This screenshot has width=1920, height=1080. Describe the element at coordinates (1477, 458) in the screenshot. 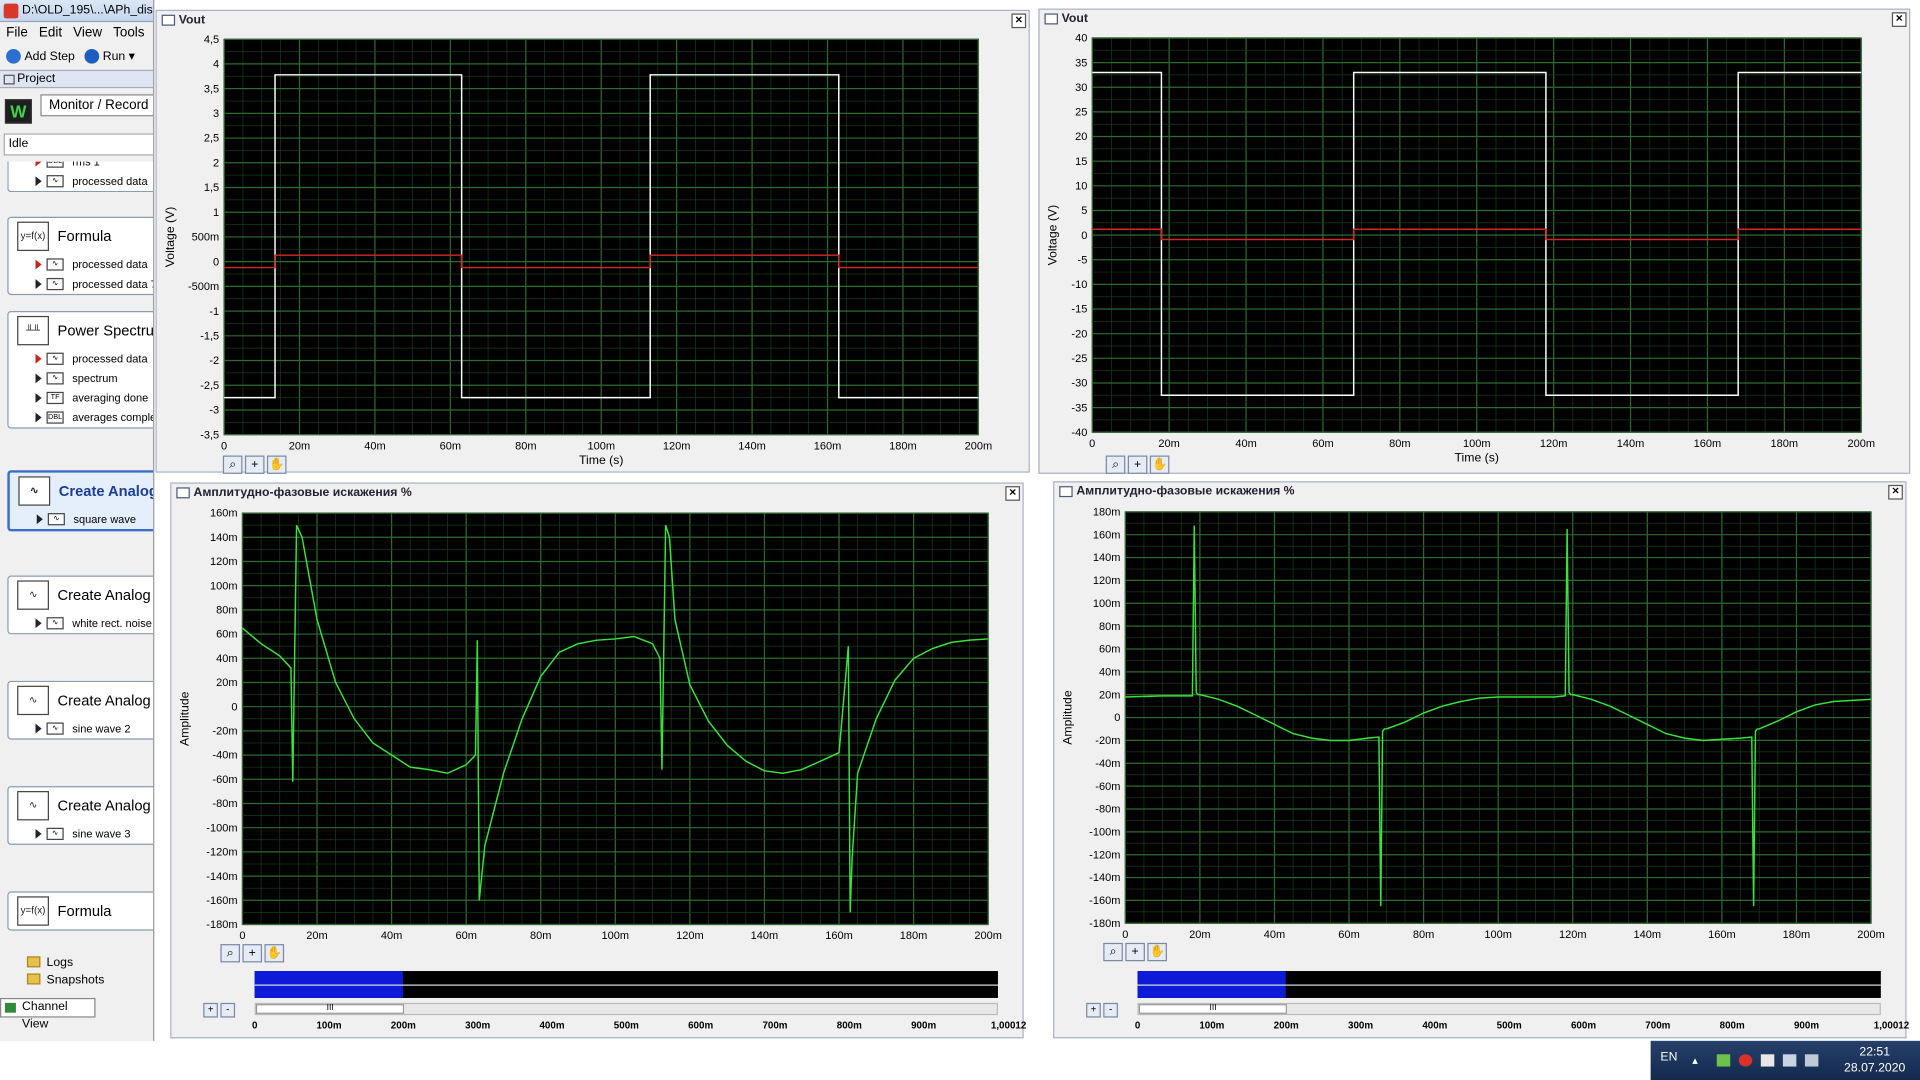

I see `x-axis-label: Time (s)` at that location.